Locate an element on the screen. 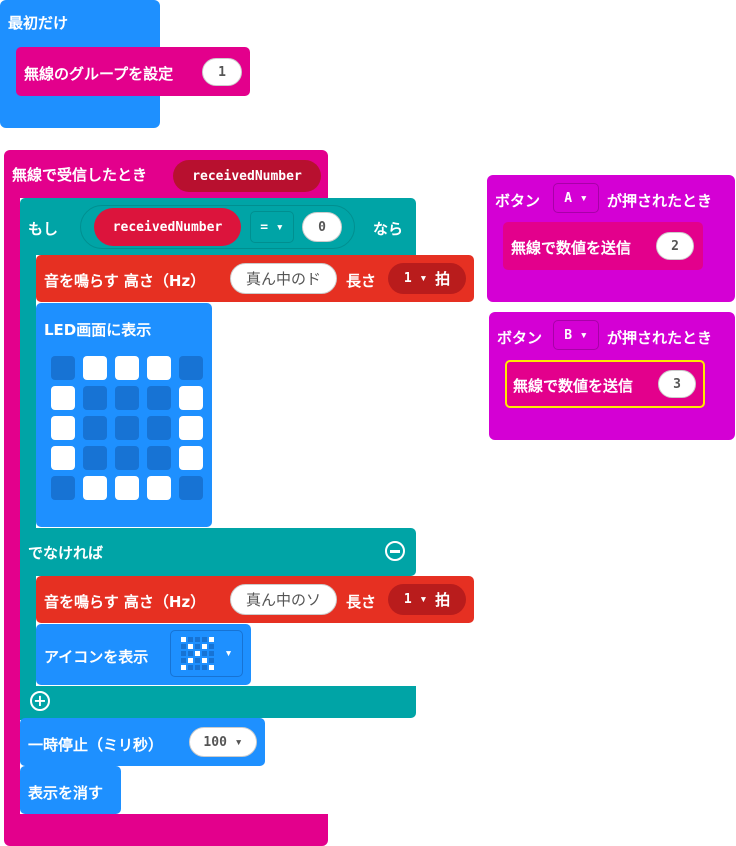 The height and width of the screenshot is (846, 736). show-leds-block: LED画面に表示 is located at coordinates (124, 415).